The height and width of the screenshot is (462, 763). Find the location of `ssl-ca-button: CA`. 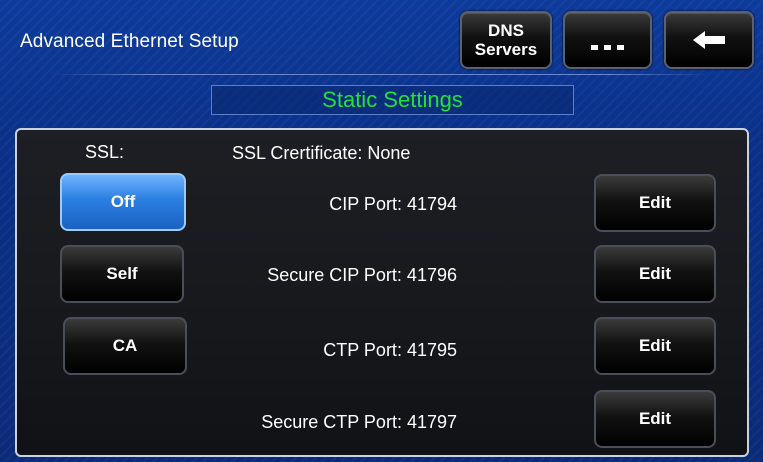

ssl-ca-button: CA is located at coordinates (125, 346).